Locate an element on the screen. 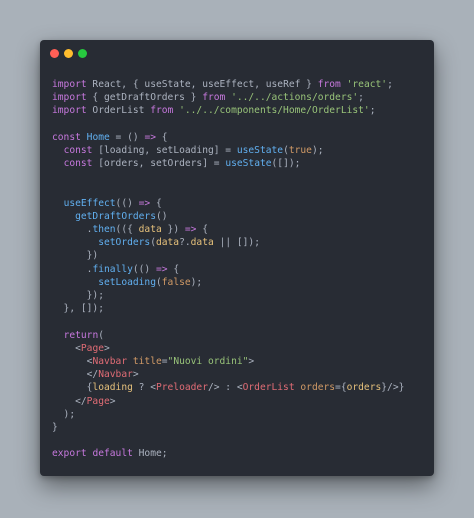 Image resolution: width=474 pixels, height=518 pixels. code-token: }); is located at coordinates (78, 295).